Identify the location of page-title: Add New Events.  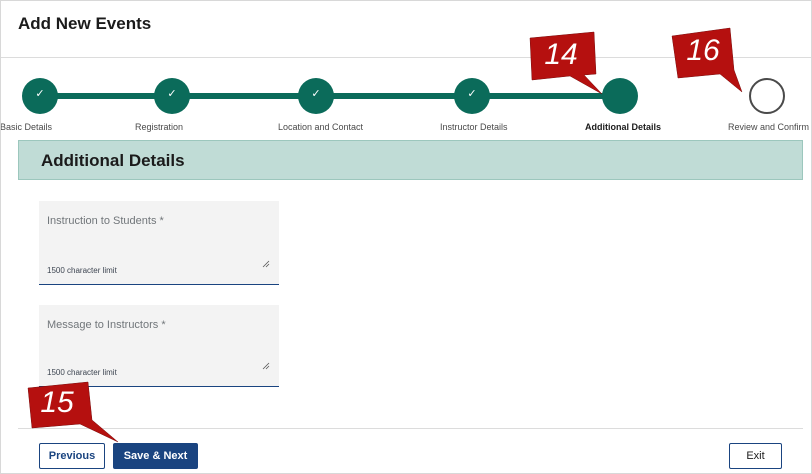
(85, 23).